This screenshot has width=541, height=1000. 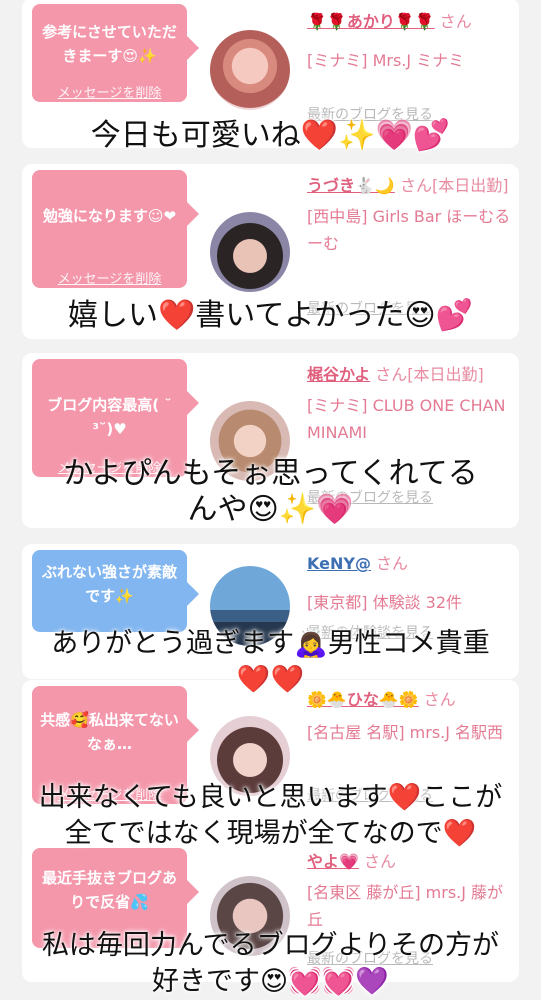 What do you see at coordinates (338, 374) in the screenshot?
I see `user-name-link: 梶谷かよ` at bounding box center [338, 374].